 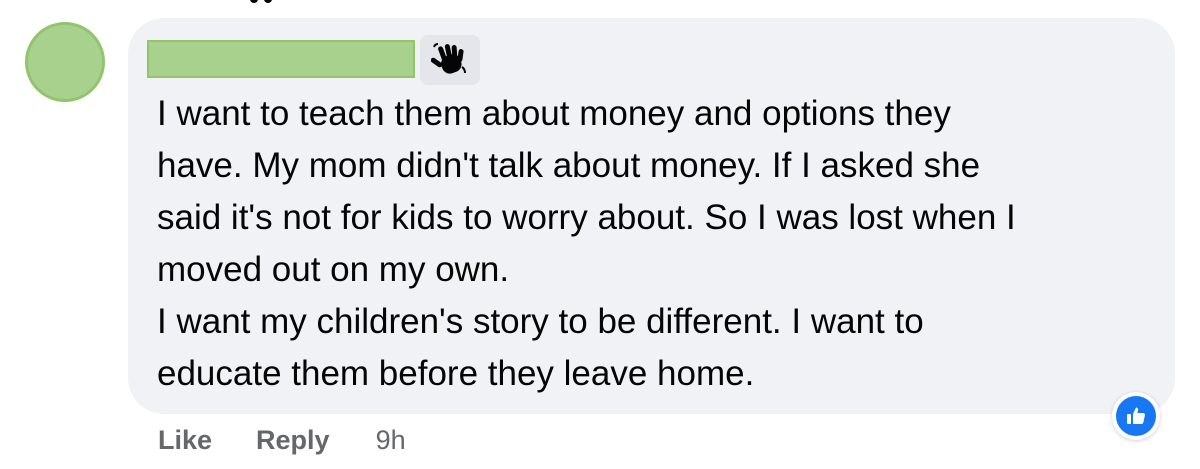 I want to click on comment-timestamp: 9h, so click(x=391, y=440).